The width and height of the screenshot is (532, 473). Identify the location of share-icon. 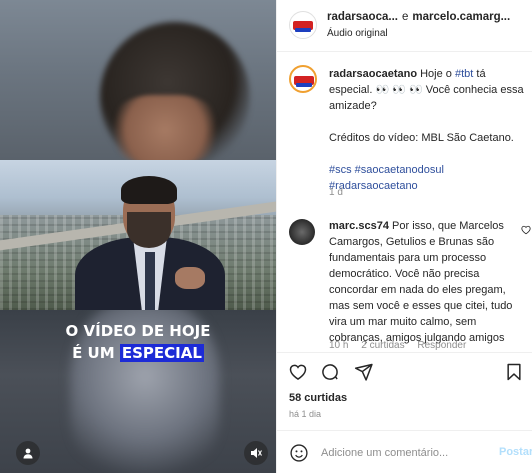
(364, 372).